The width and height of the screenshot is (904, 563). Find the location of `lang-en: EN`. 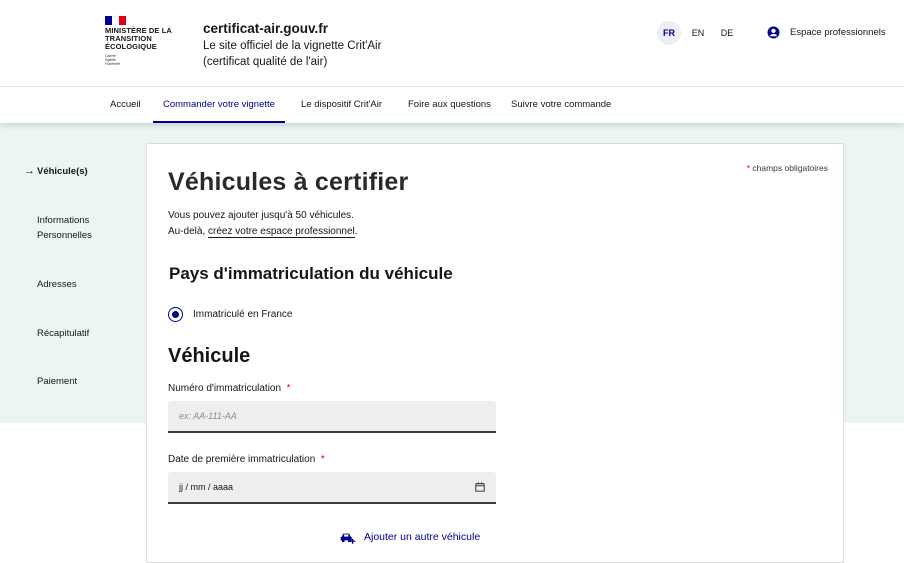

lang-en: EN is located at coordinates (698, 33).